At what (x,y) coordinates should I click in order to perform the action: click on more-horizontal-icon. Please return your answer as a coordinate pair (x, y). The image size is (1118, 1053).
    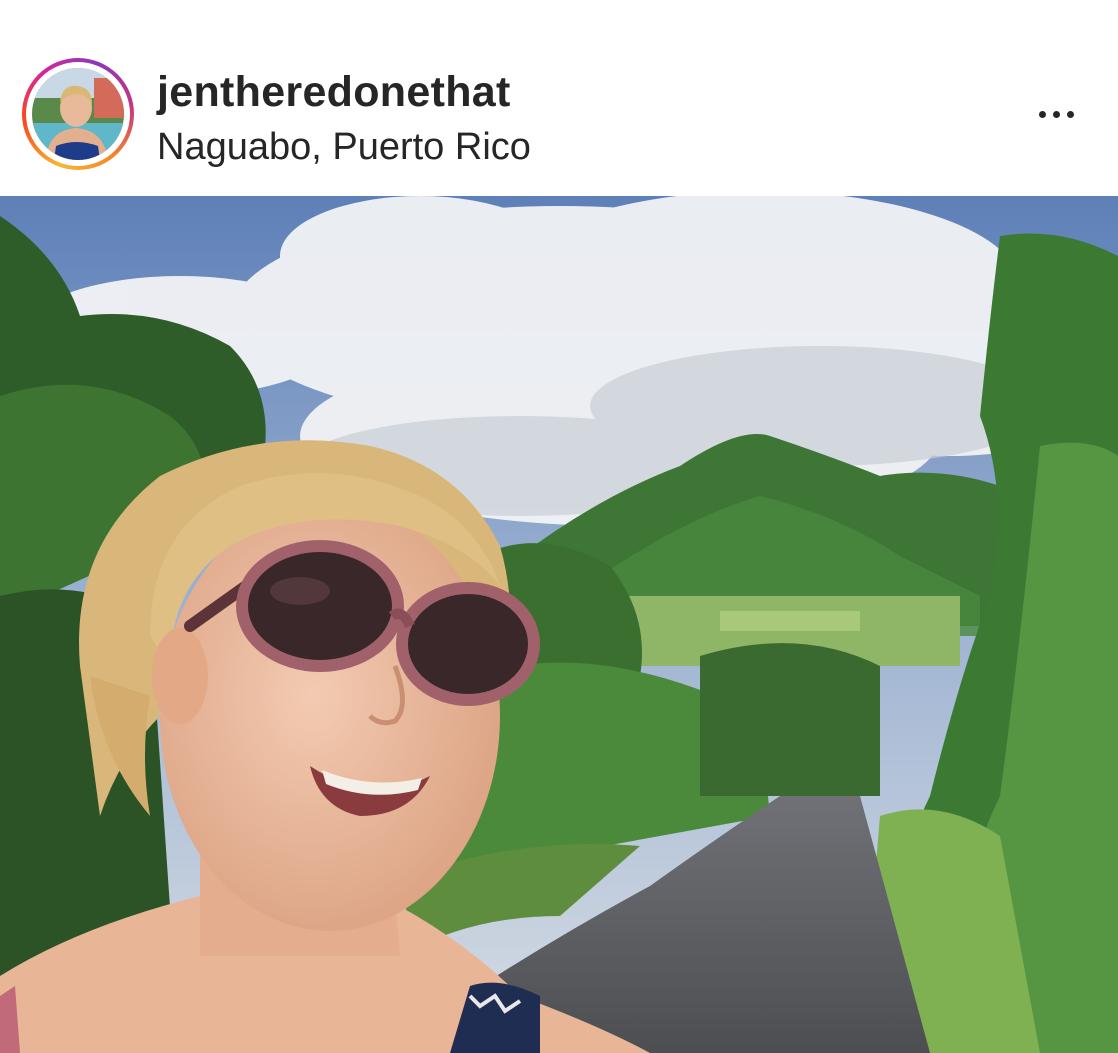
    Looking at the image, I should click on (1042, 114).